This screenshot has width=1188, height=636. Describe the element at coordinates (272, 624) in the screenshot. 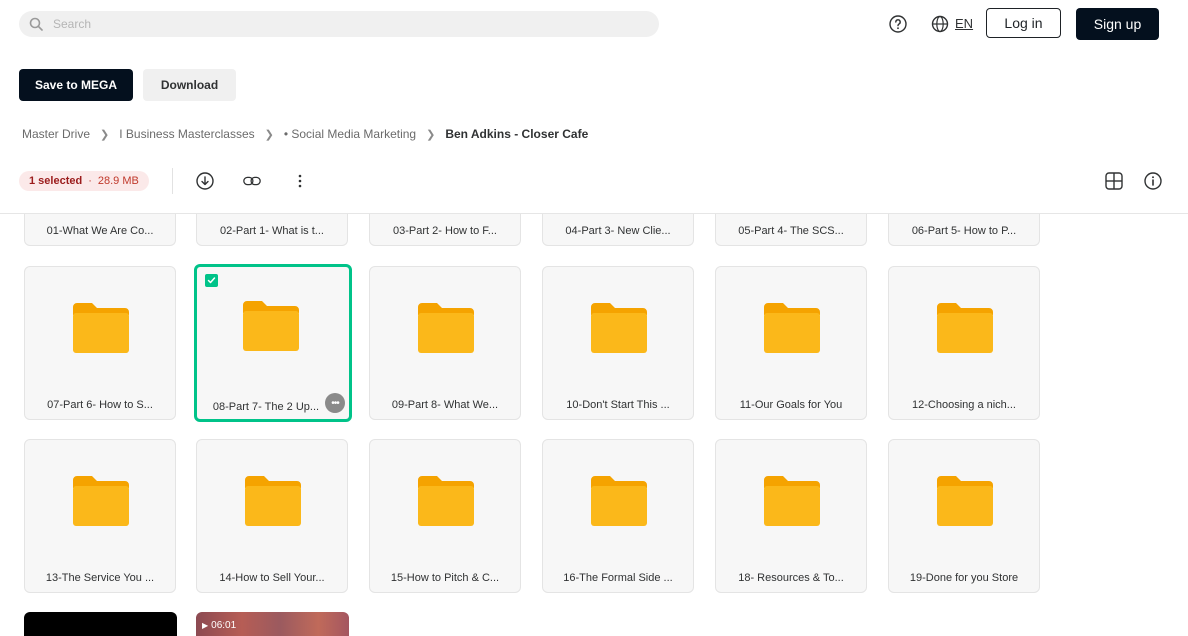

I see `video-thumbnail: ▶ 06:01` at that location.